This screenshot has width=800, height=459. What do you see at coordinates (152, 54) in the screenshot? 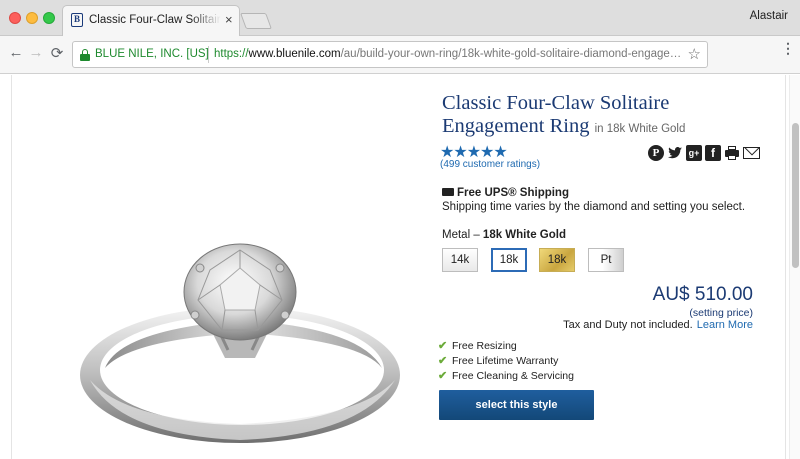
I see `certificate-org: BLUE NILE, INC. [US]` at bounding box center [152, 54].